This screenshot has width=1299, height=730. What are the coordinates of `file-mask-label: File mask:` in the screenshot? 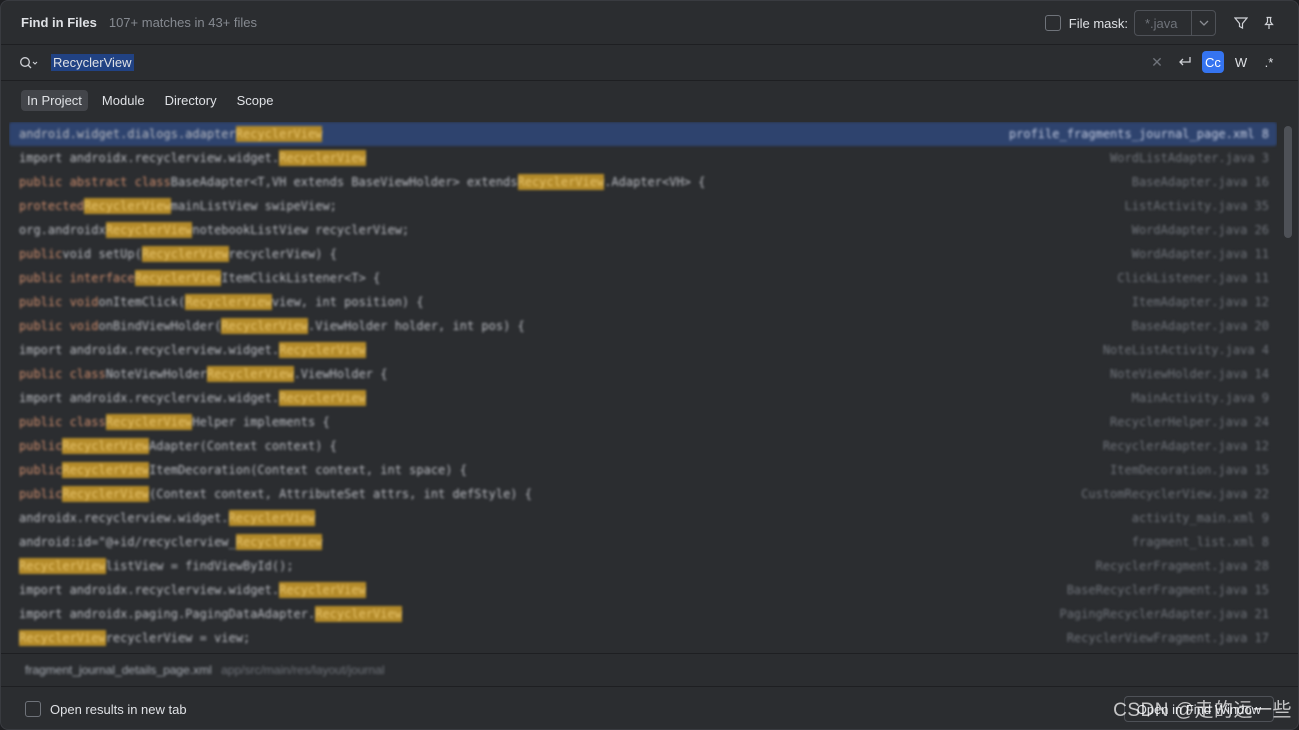 It's located at (1098, 23).